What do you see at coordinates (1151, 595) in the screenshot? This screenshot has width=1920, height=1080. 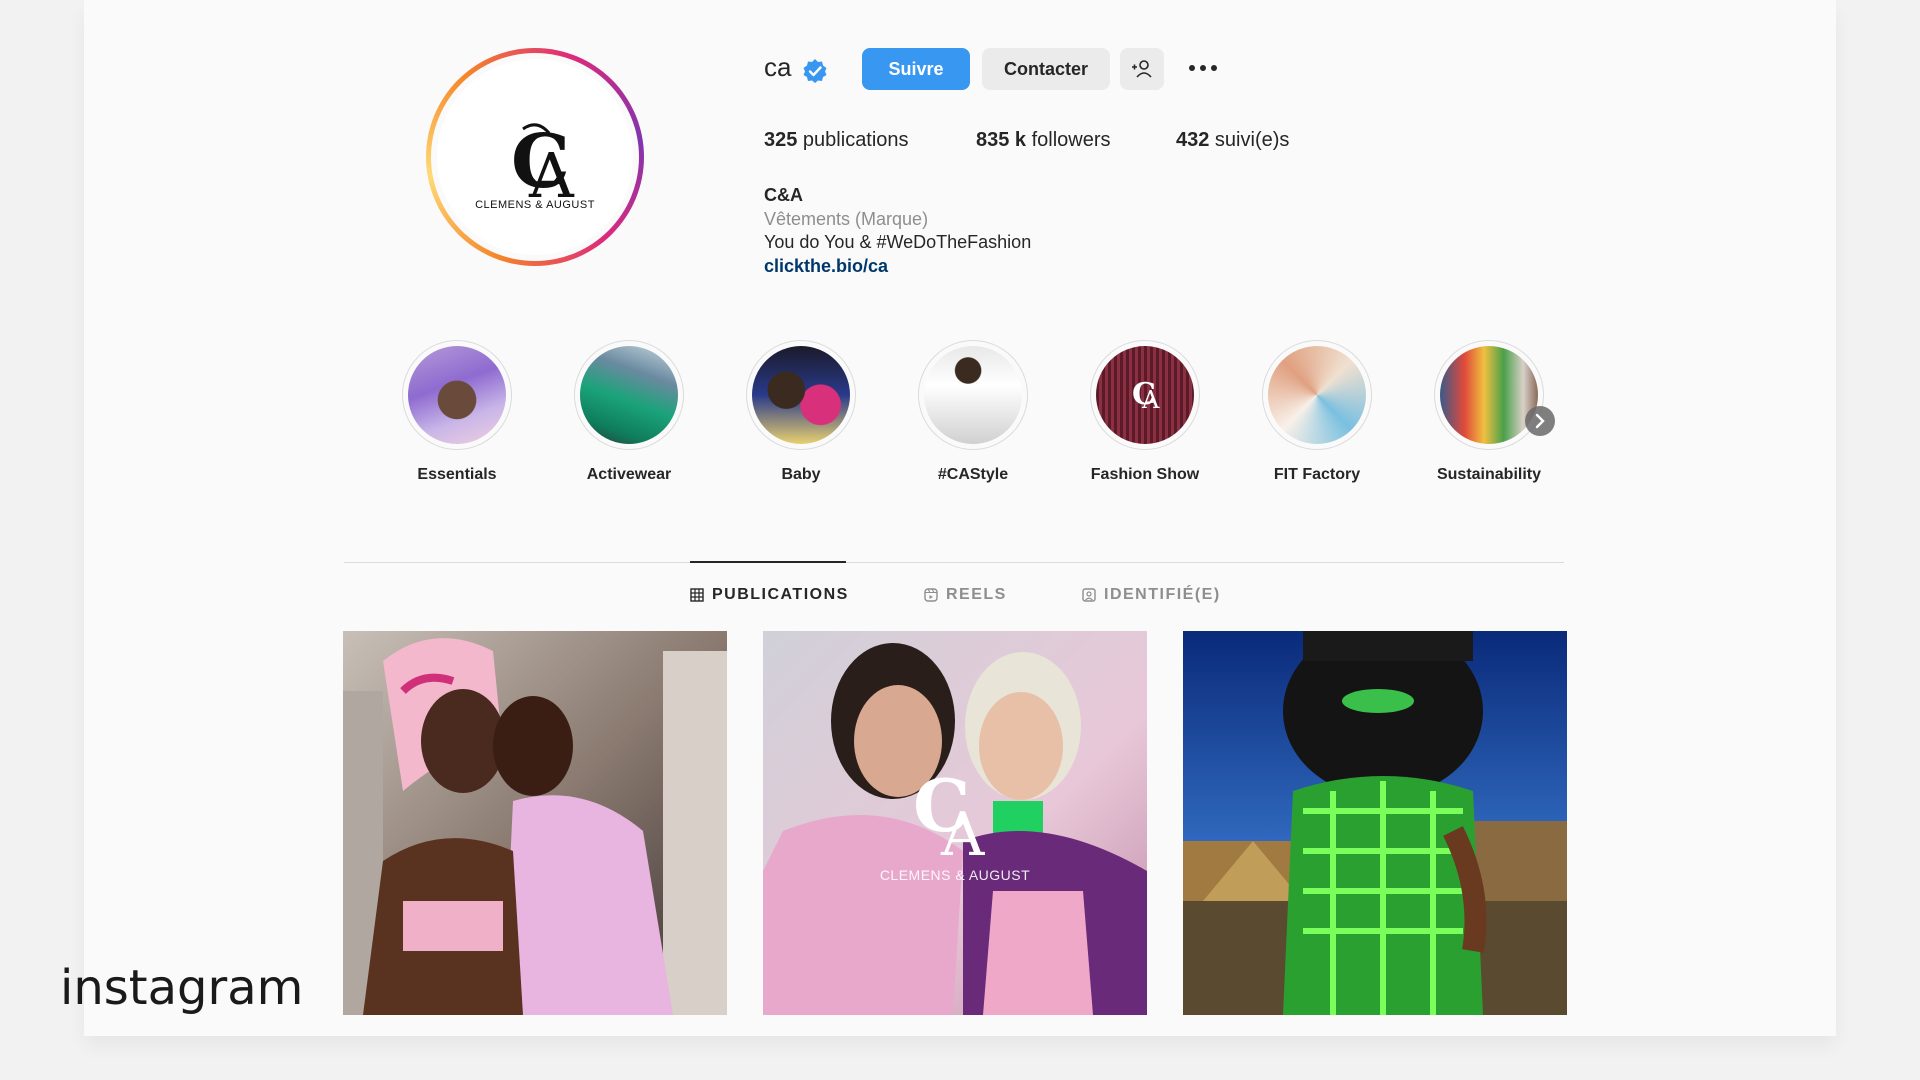 I see `tab-tagged: IDENTIFIÉ(E)` at bounding box center [1151, 595].